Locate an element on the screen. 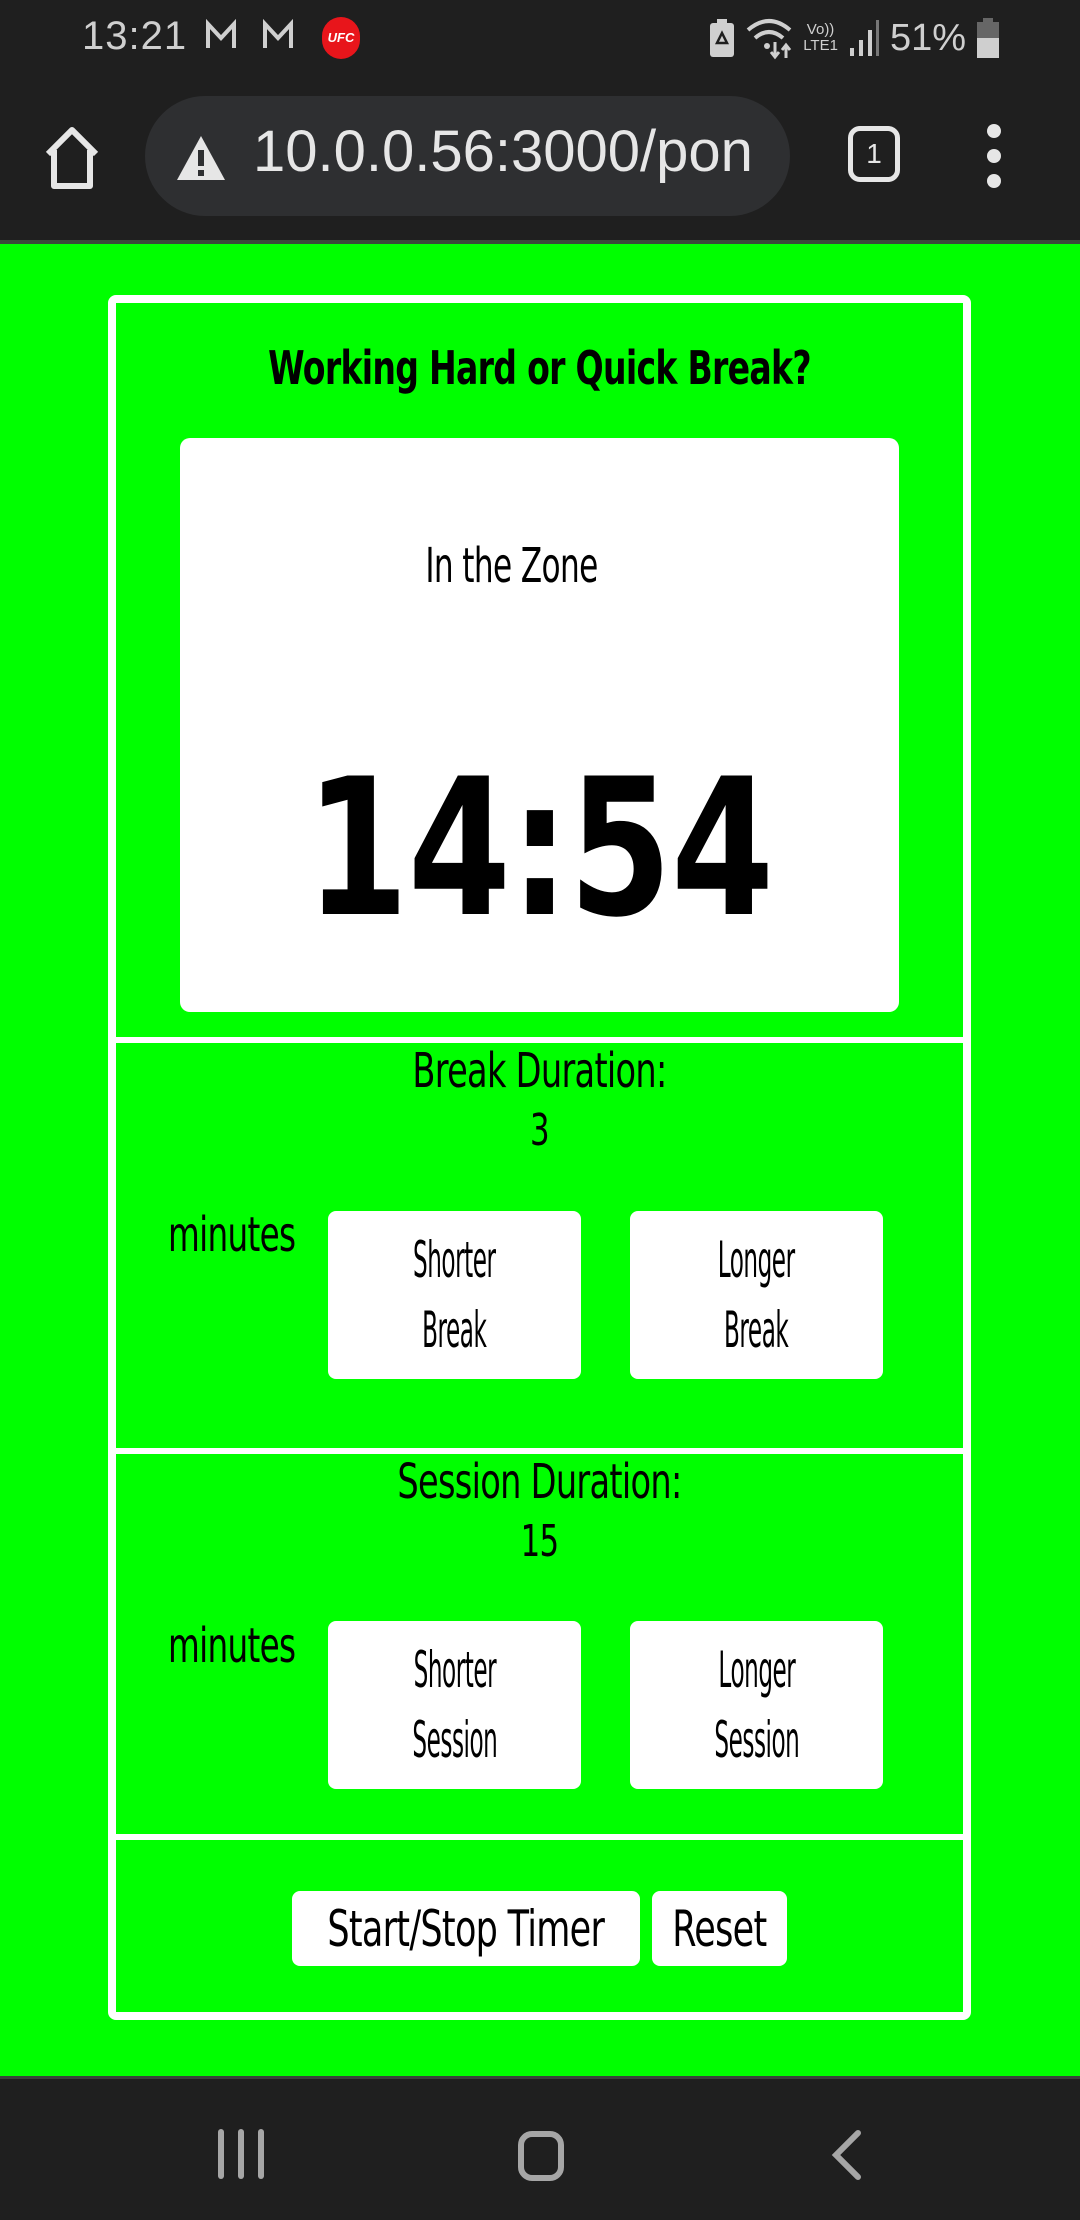 This screenshot has height=2220, width=1080. url-text: 10.0.0.56:3000/pon is located at coordinates (503, 151).